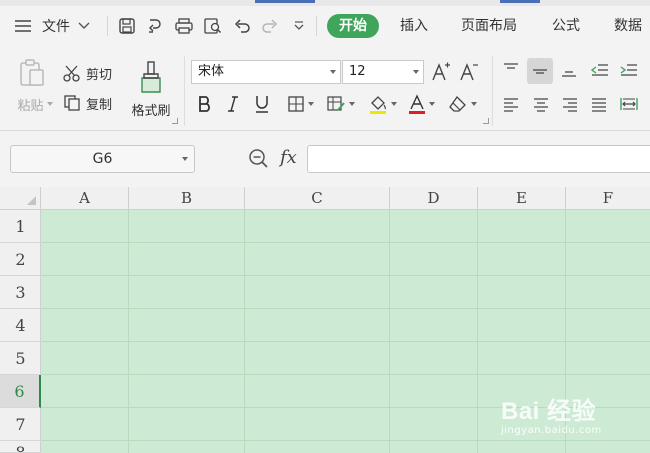  I want to click on print-button, so click(184, 26).